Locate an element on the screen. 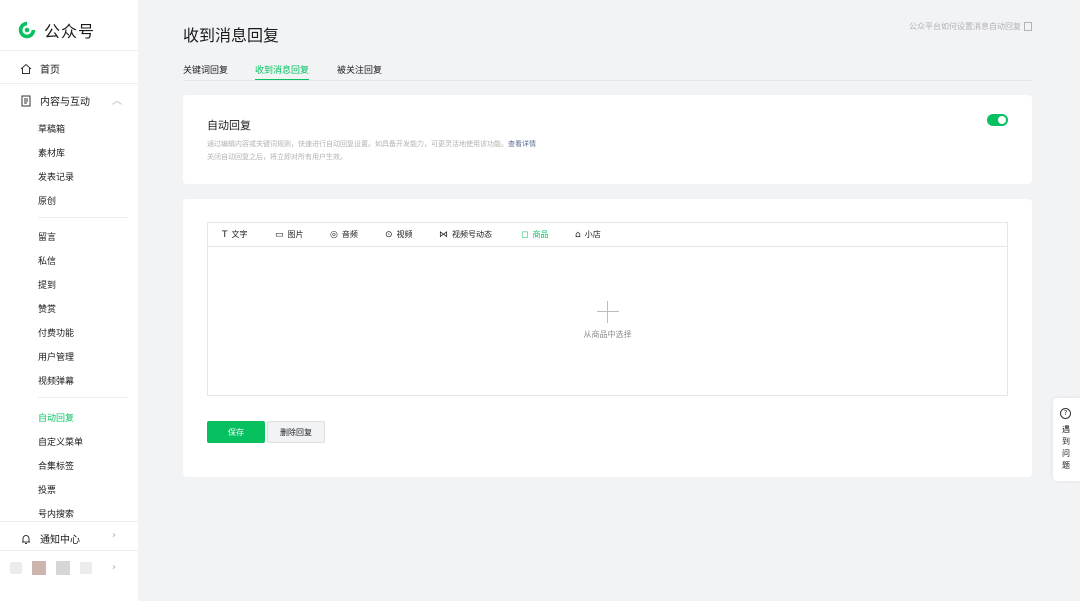  brand-name: 公众号 is located at coordinates (70, 31).